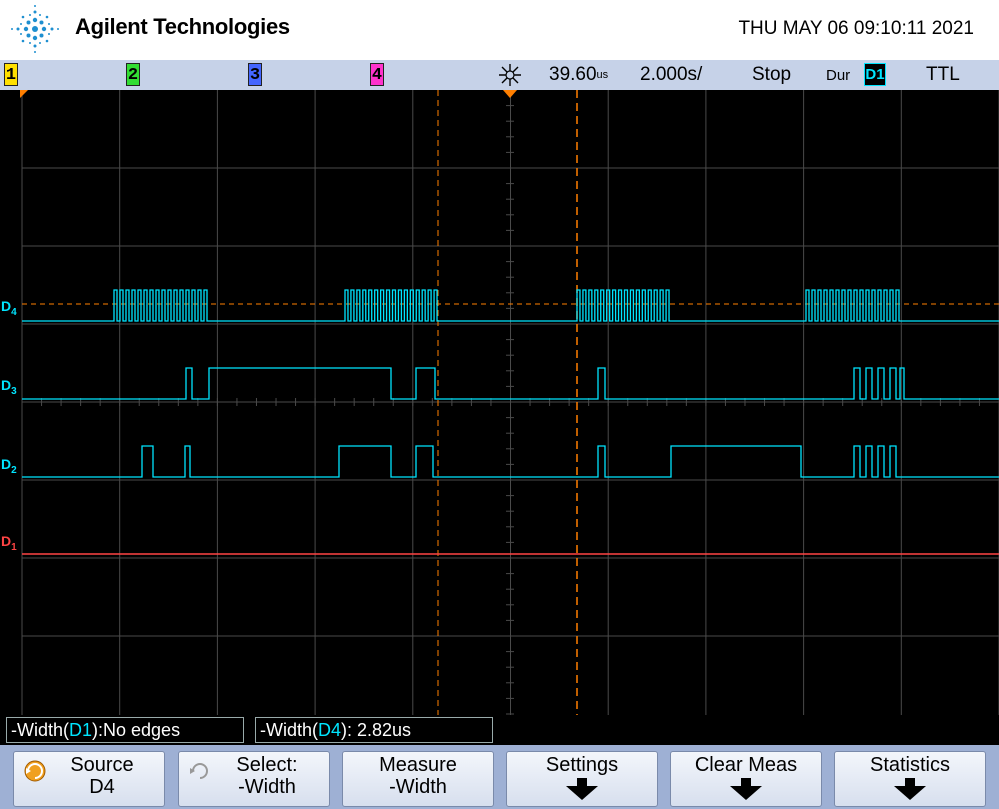  I want to click on timebase-value: 2.000, so click(664, 74).